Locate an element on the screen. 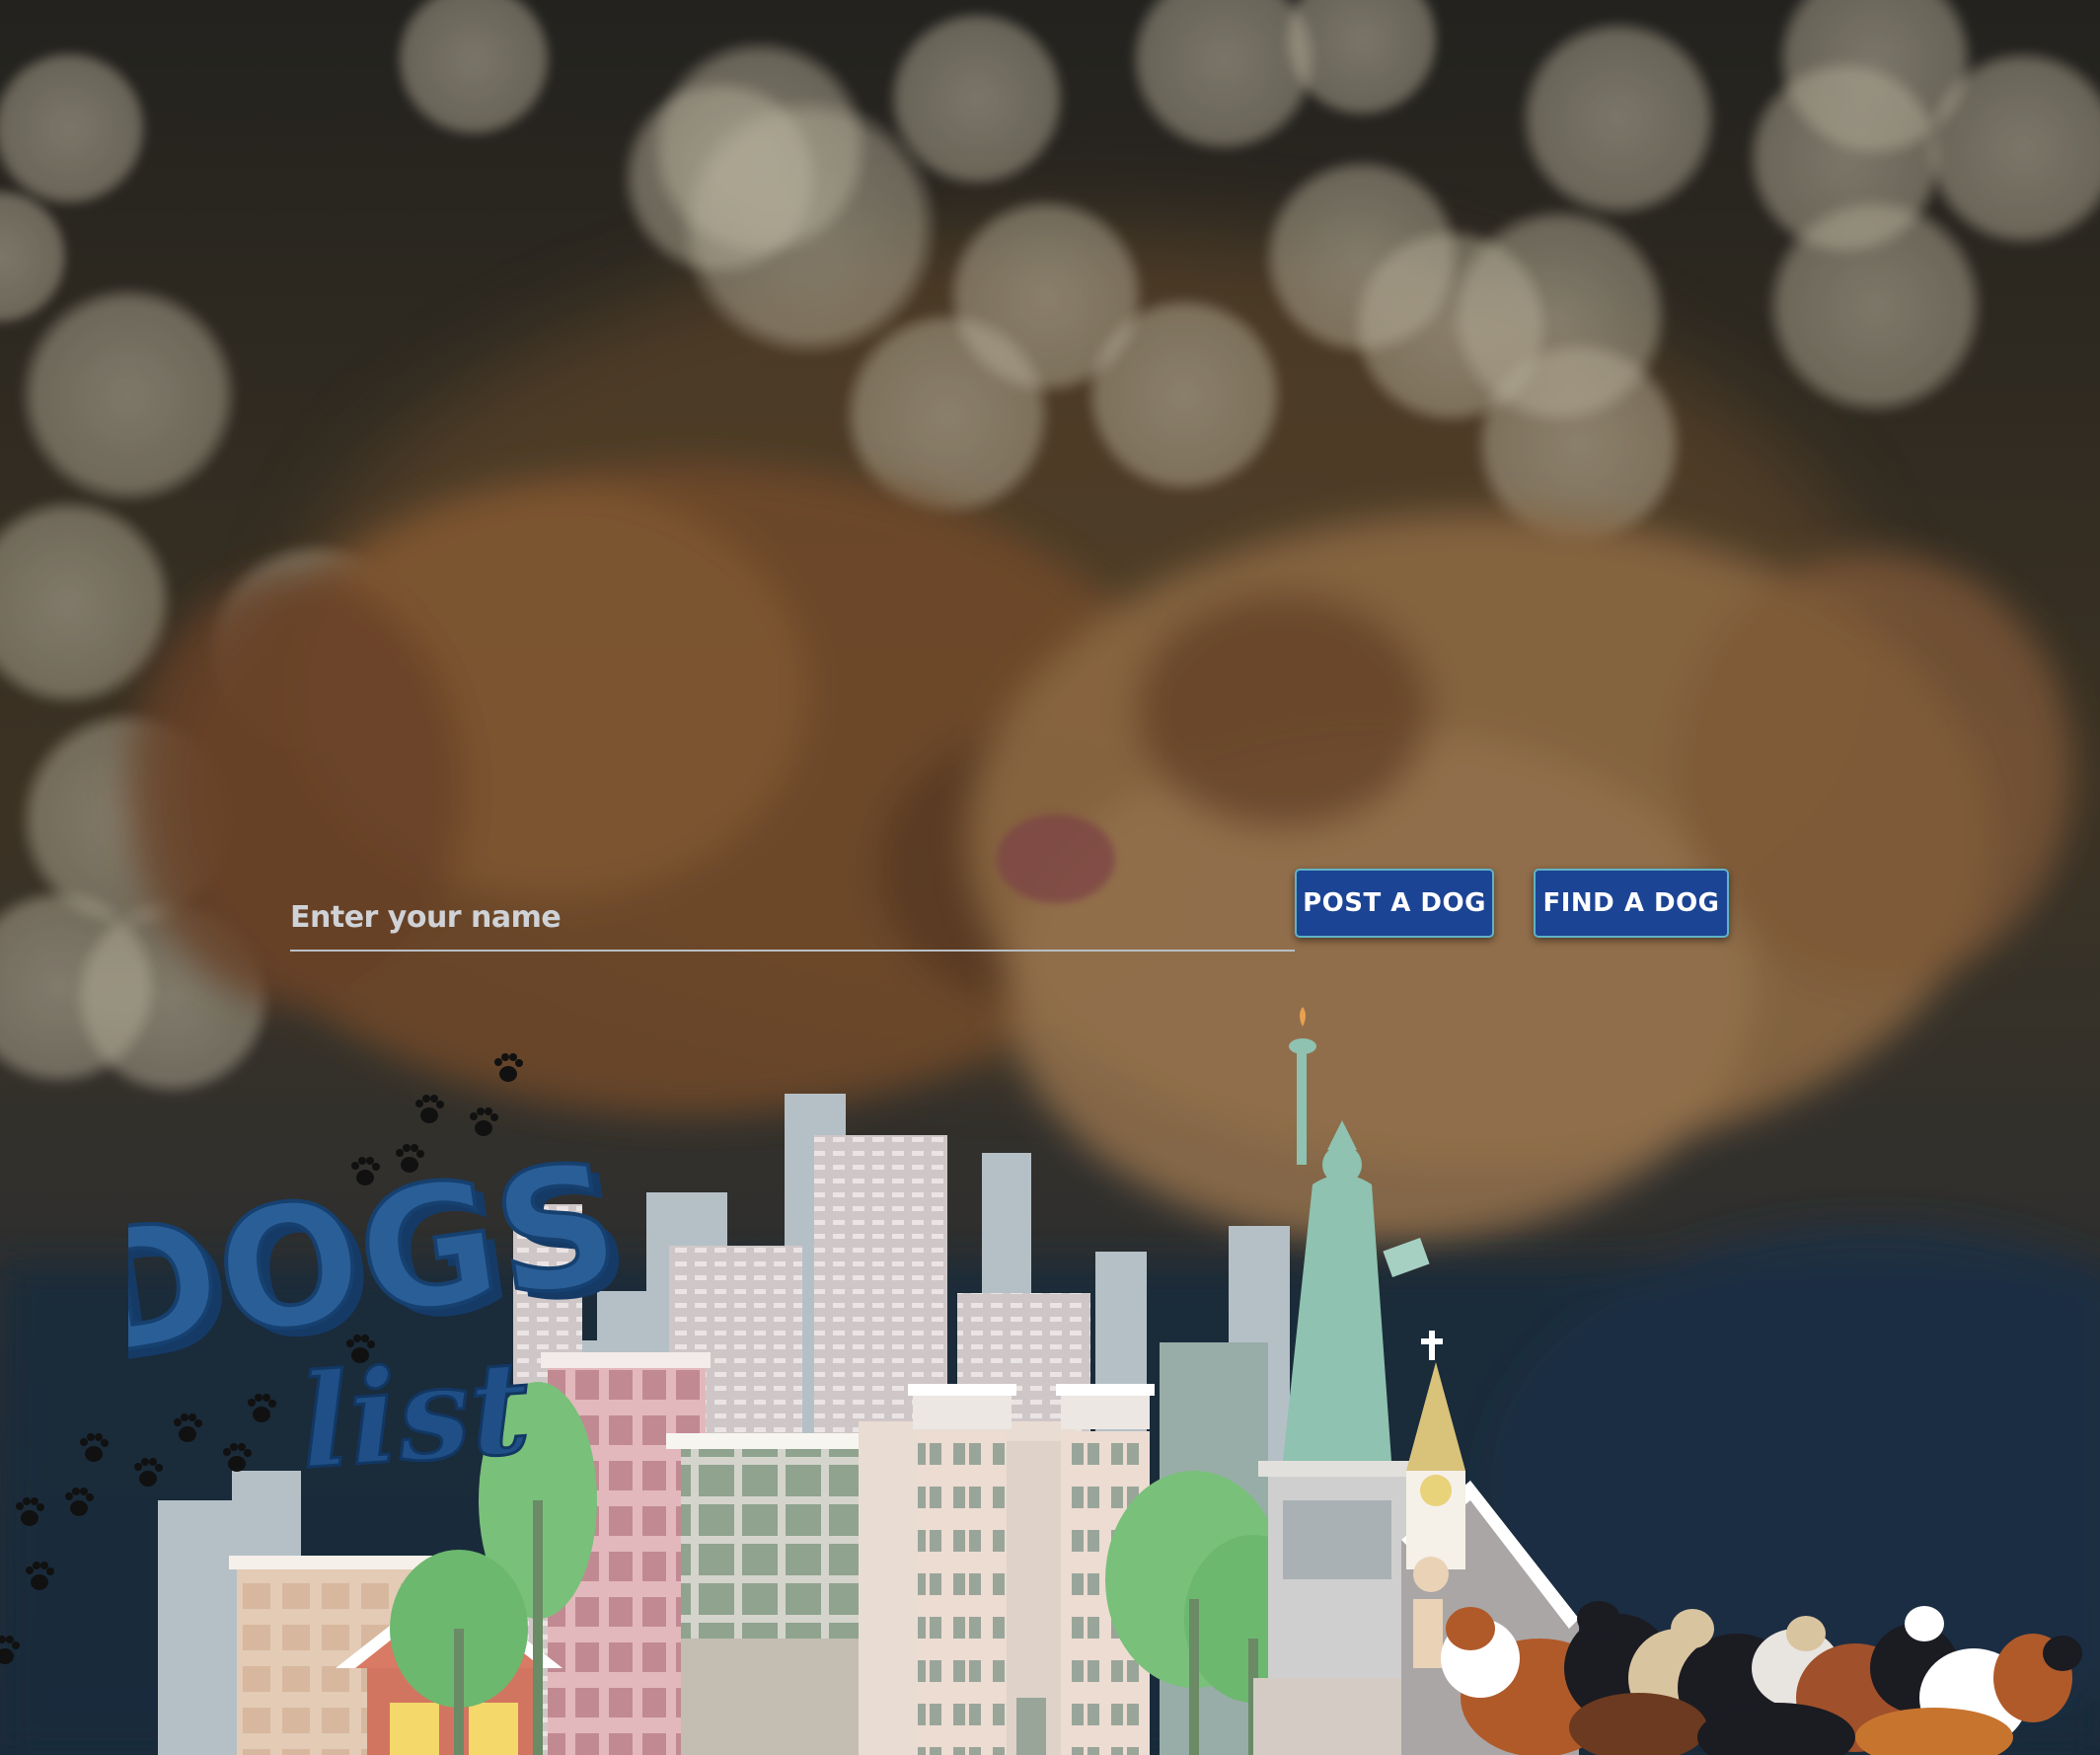 Image resolution: width=2100 pixels, height=1755 pixels. dogs-list-logo: DOGS DOGS list is located at coordinates (385, 1306).